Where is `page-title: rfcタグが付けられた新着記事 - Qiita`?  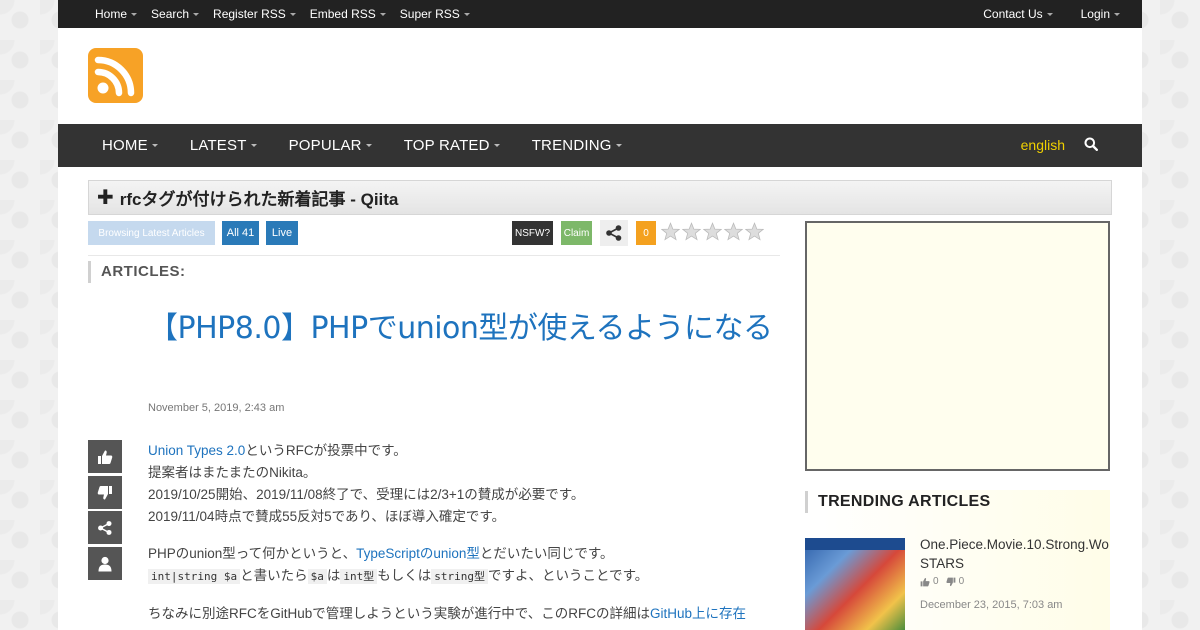
page-title: rfcタグが付けられた新着記事 - Qiita is located at coordinates (259, 199).